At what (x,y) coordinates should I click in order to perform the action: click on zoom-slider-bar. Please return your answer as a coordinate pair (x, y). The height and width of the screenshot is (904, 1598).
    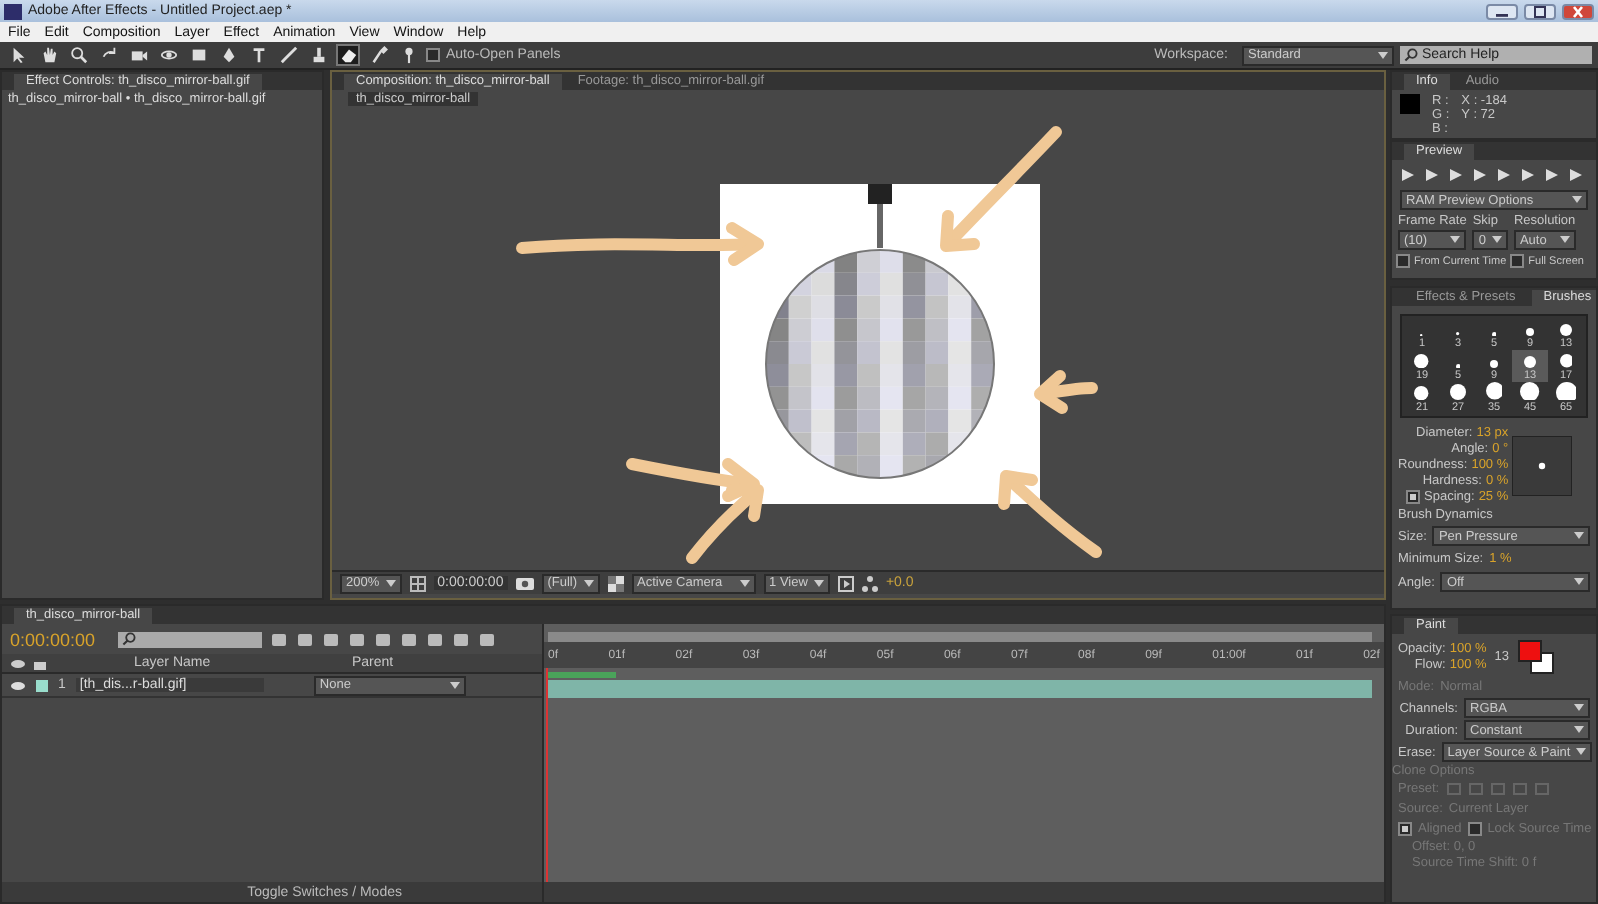
    Looking at the image, I should click on (964, 892).